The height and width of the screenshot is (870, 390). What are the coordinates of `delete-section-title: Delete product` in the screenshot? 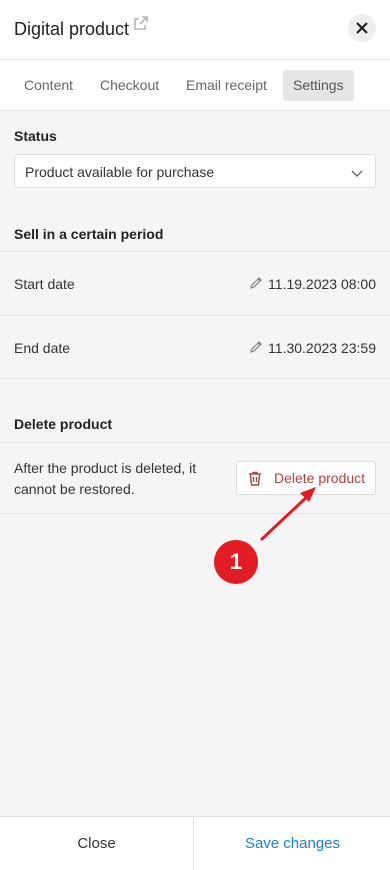 It's located at (63, 424).